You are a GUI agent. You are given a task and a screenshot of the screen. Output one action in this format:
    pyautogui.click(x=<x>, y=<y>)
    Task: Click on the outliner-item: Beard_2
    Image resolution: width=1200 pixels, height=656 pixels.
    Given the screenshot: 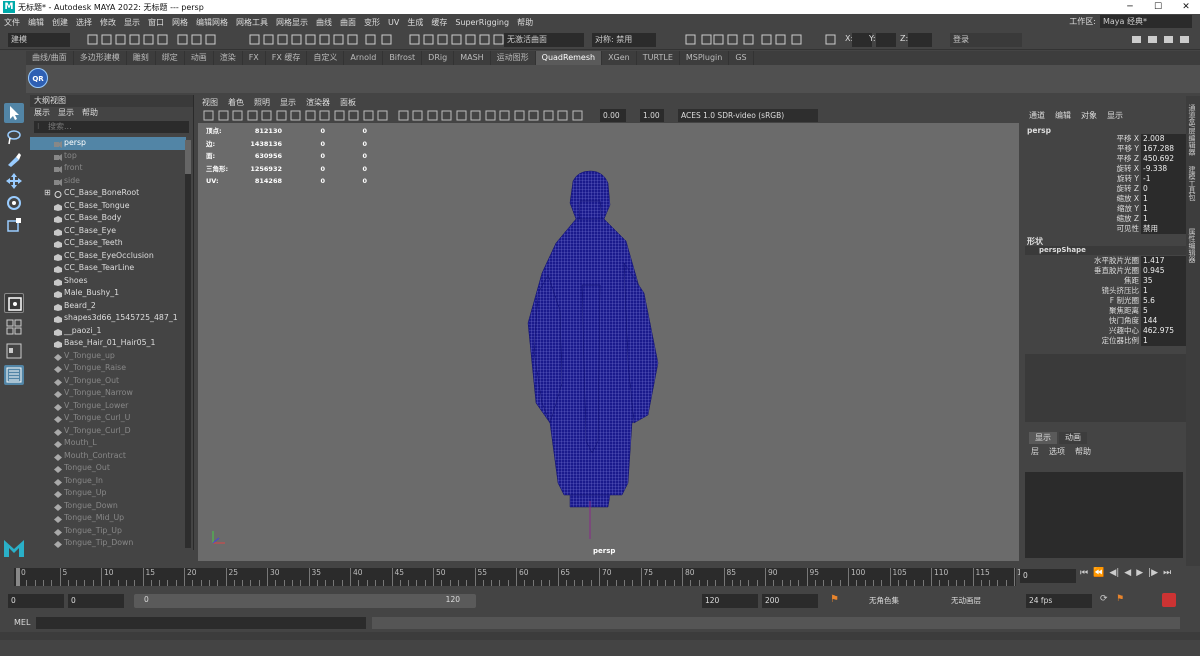 What is the action you would take?
    pyautogui.click(x=108, y=306)
    